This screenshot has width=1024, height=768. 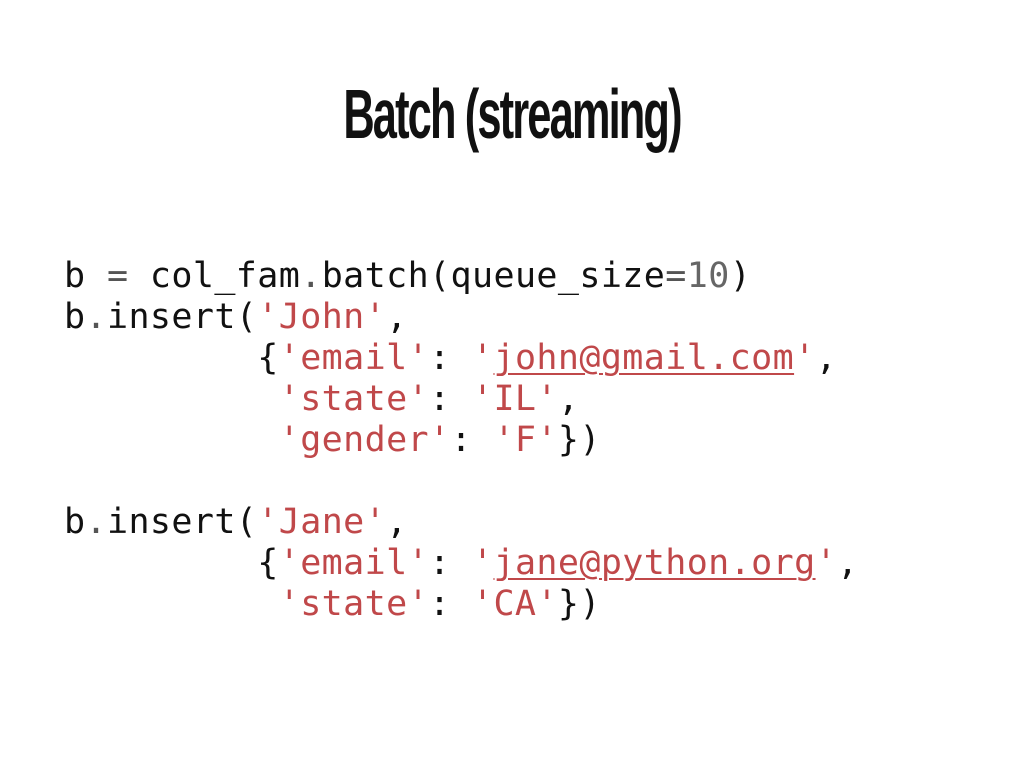 I want to click on code-line: 'state': 'CA'}), so click(x=461, y=604).